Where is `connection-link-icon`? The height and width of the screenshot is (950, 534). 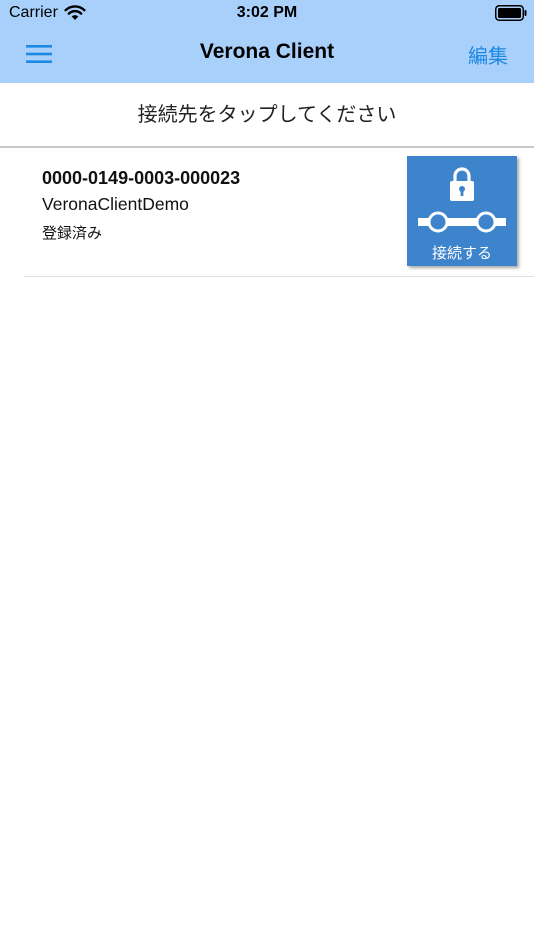
connection-link-icon is located at coordinates (462, 222).